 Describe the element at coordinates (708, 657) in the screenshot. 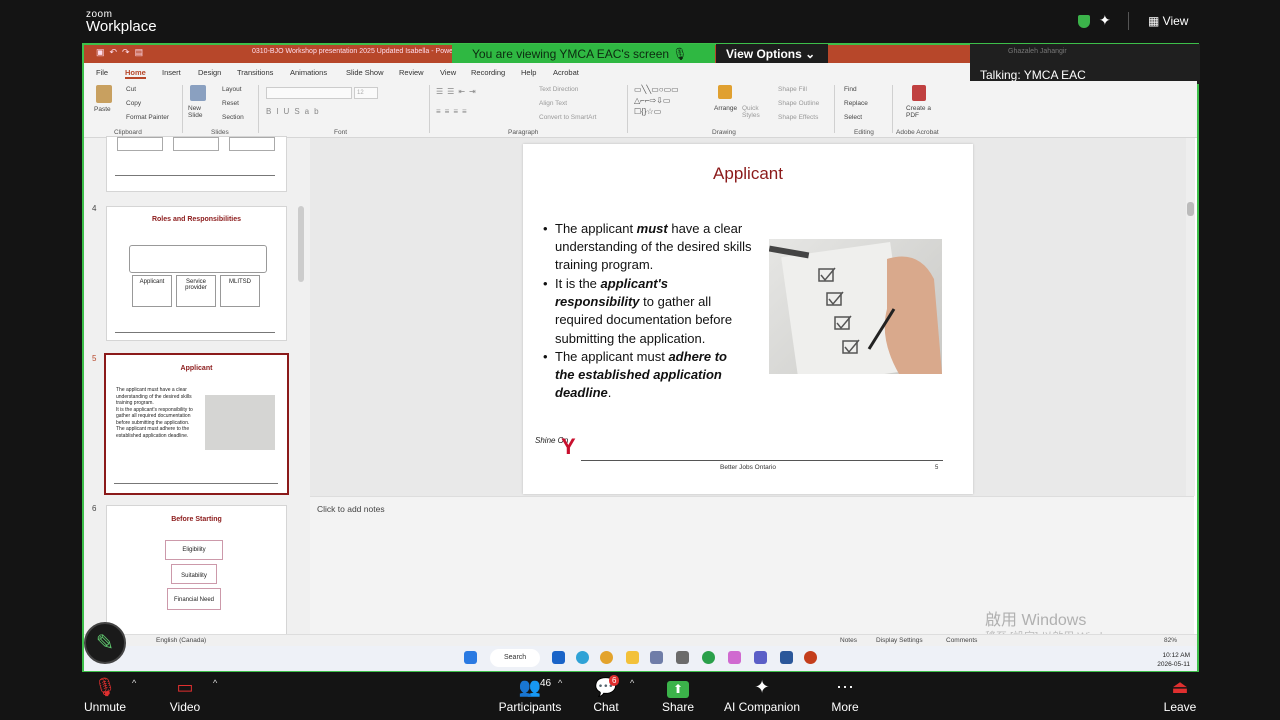

I see `xbox-icon` at that location.